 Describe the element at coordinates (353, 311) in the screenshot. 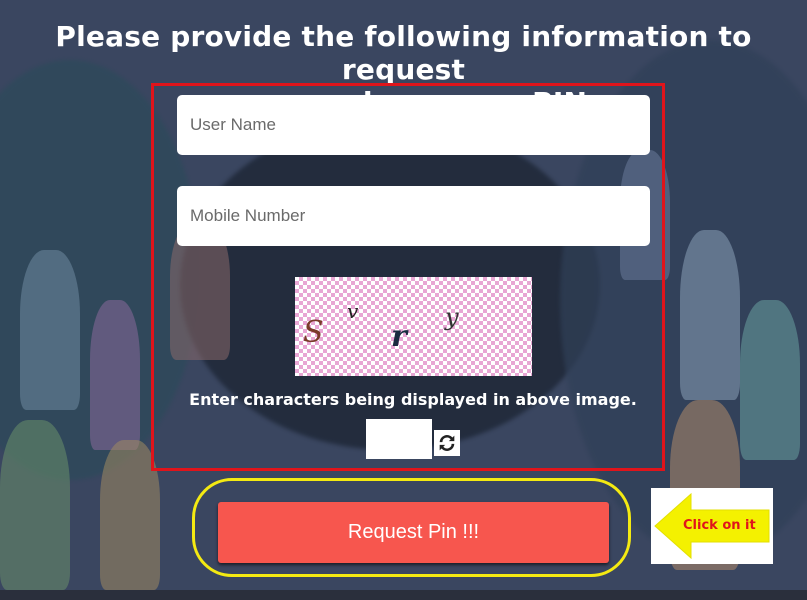

I see `captcha-char: v` at that location.